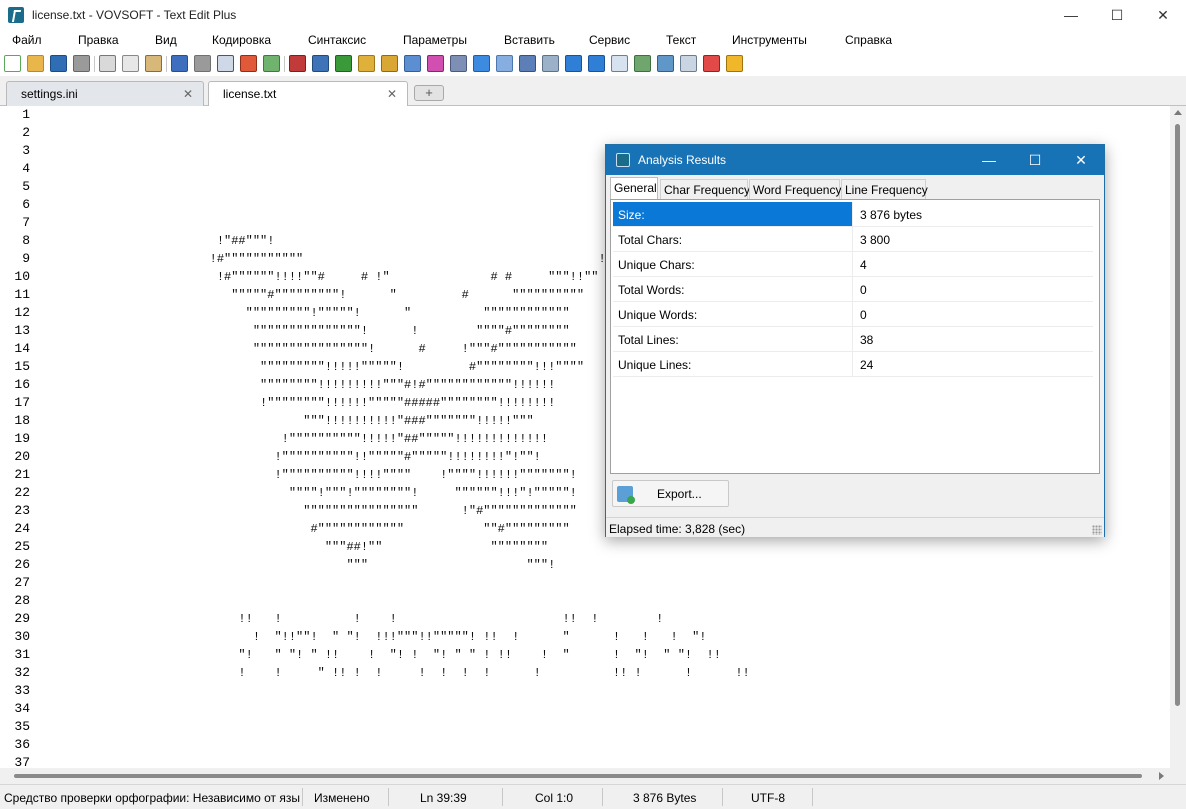 The height and width of the screenshot is (809, 1186). What do you see at coordinates (458, 63) in the screenshot?
I see `pen-icon` at bounding box center [458, 63].